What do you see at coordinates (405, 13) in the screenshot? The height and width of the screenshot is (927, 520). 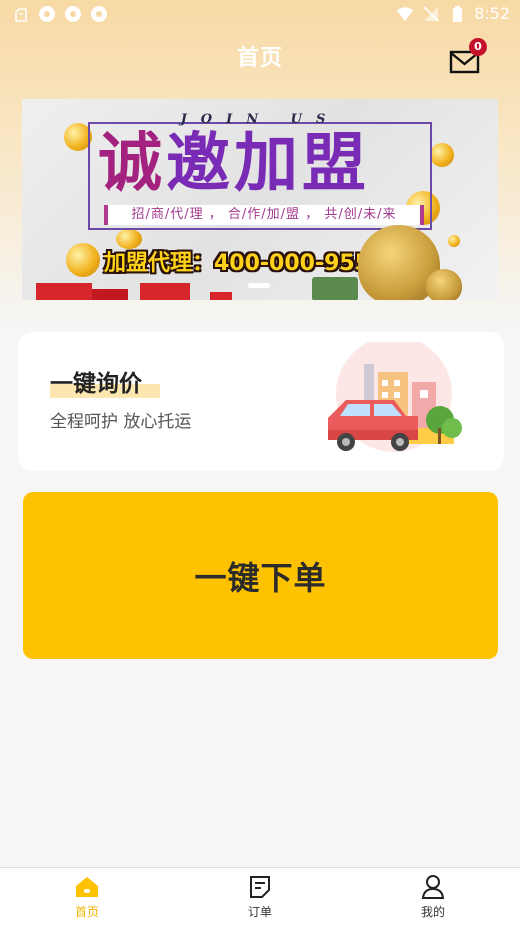 I see `wifi-icon` at bounding box center [405, 13].